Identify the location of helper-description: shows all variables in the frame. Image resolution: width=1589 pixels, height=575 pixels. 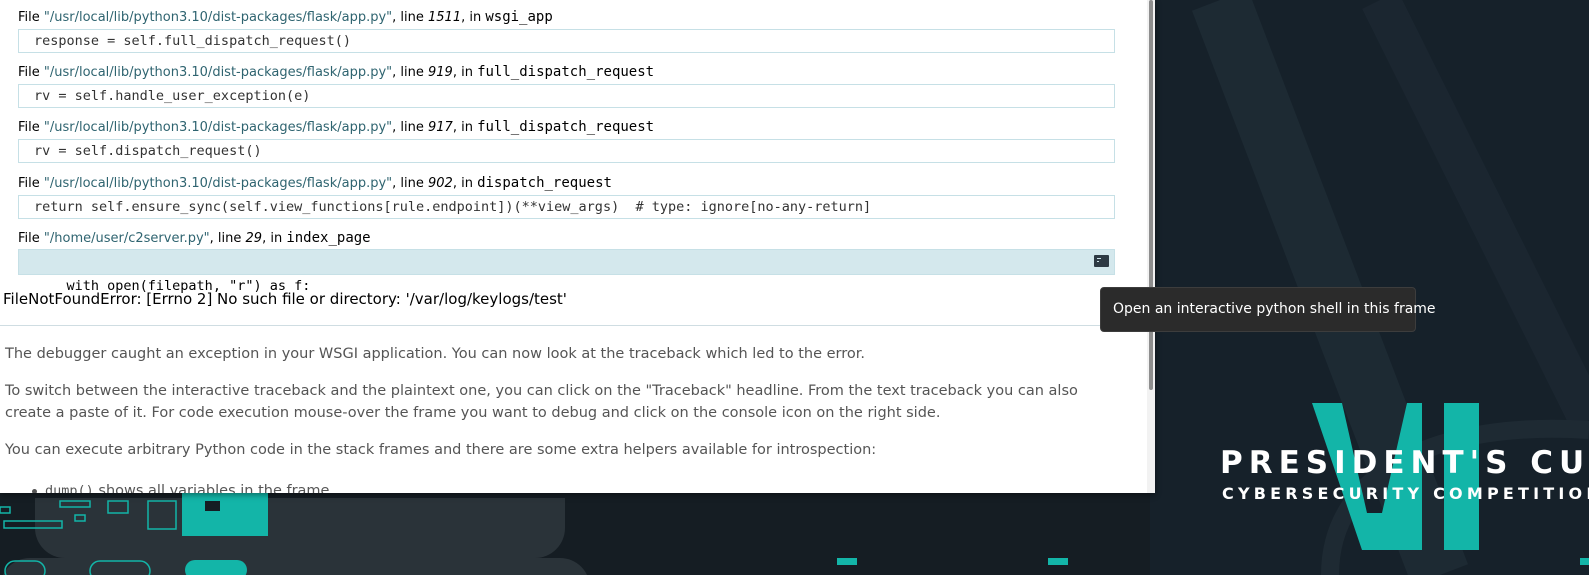
(211, 488).